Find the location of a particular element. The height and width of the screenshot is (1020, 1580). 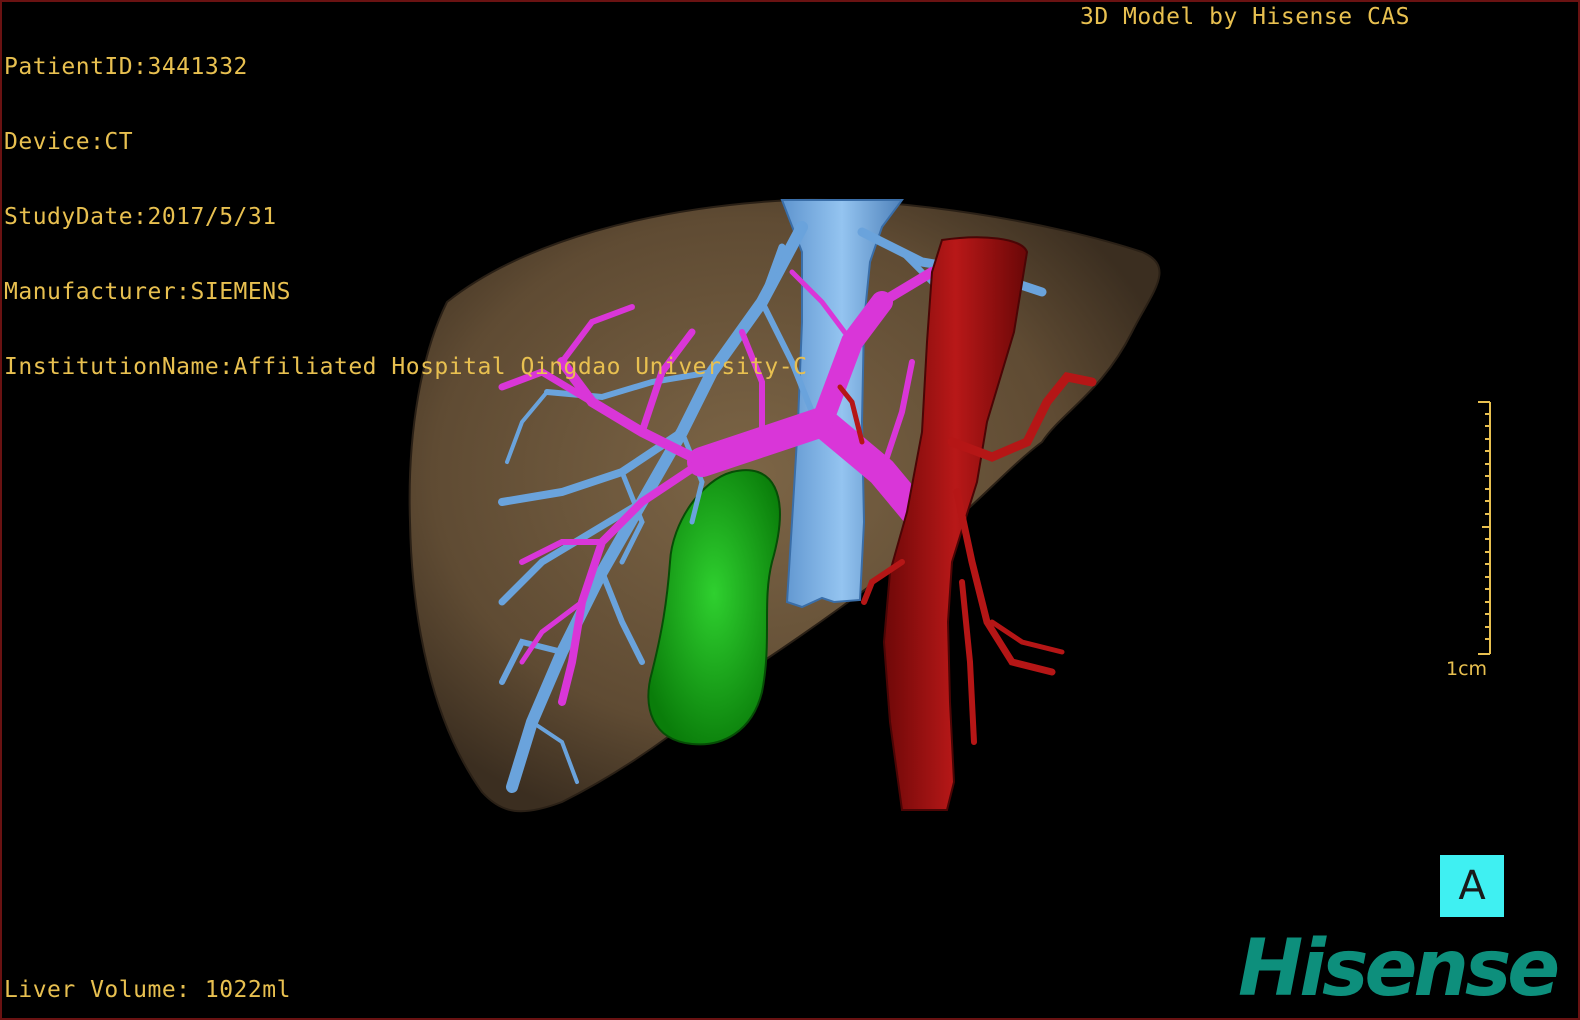

manufacturer: Manufacturer:SIEMENS is located at coordinates (147, 292).